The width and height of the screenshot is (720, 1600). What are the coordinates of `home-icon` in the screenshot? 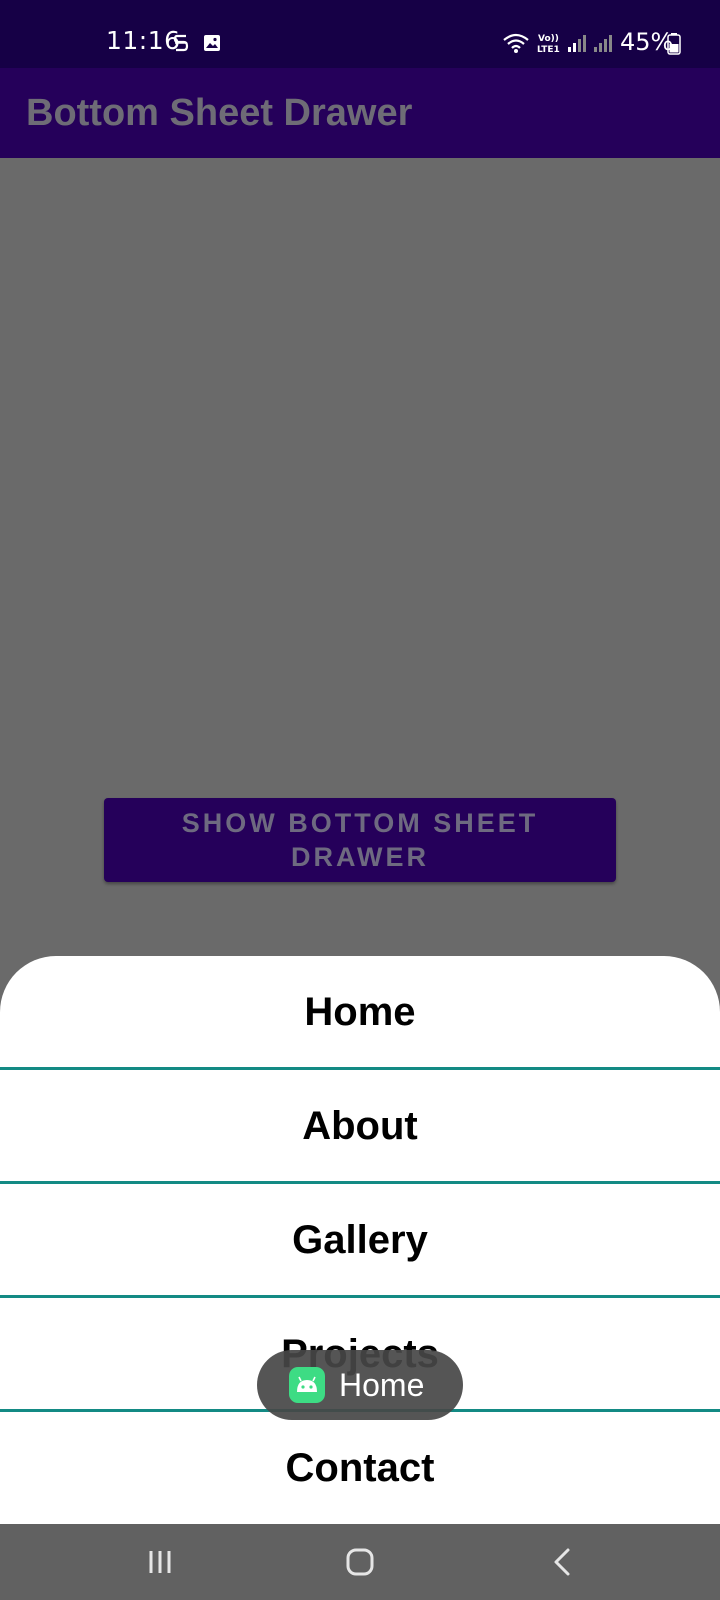 It's located at (360, 1562).